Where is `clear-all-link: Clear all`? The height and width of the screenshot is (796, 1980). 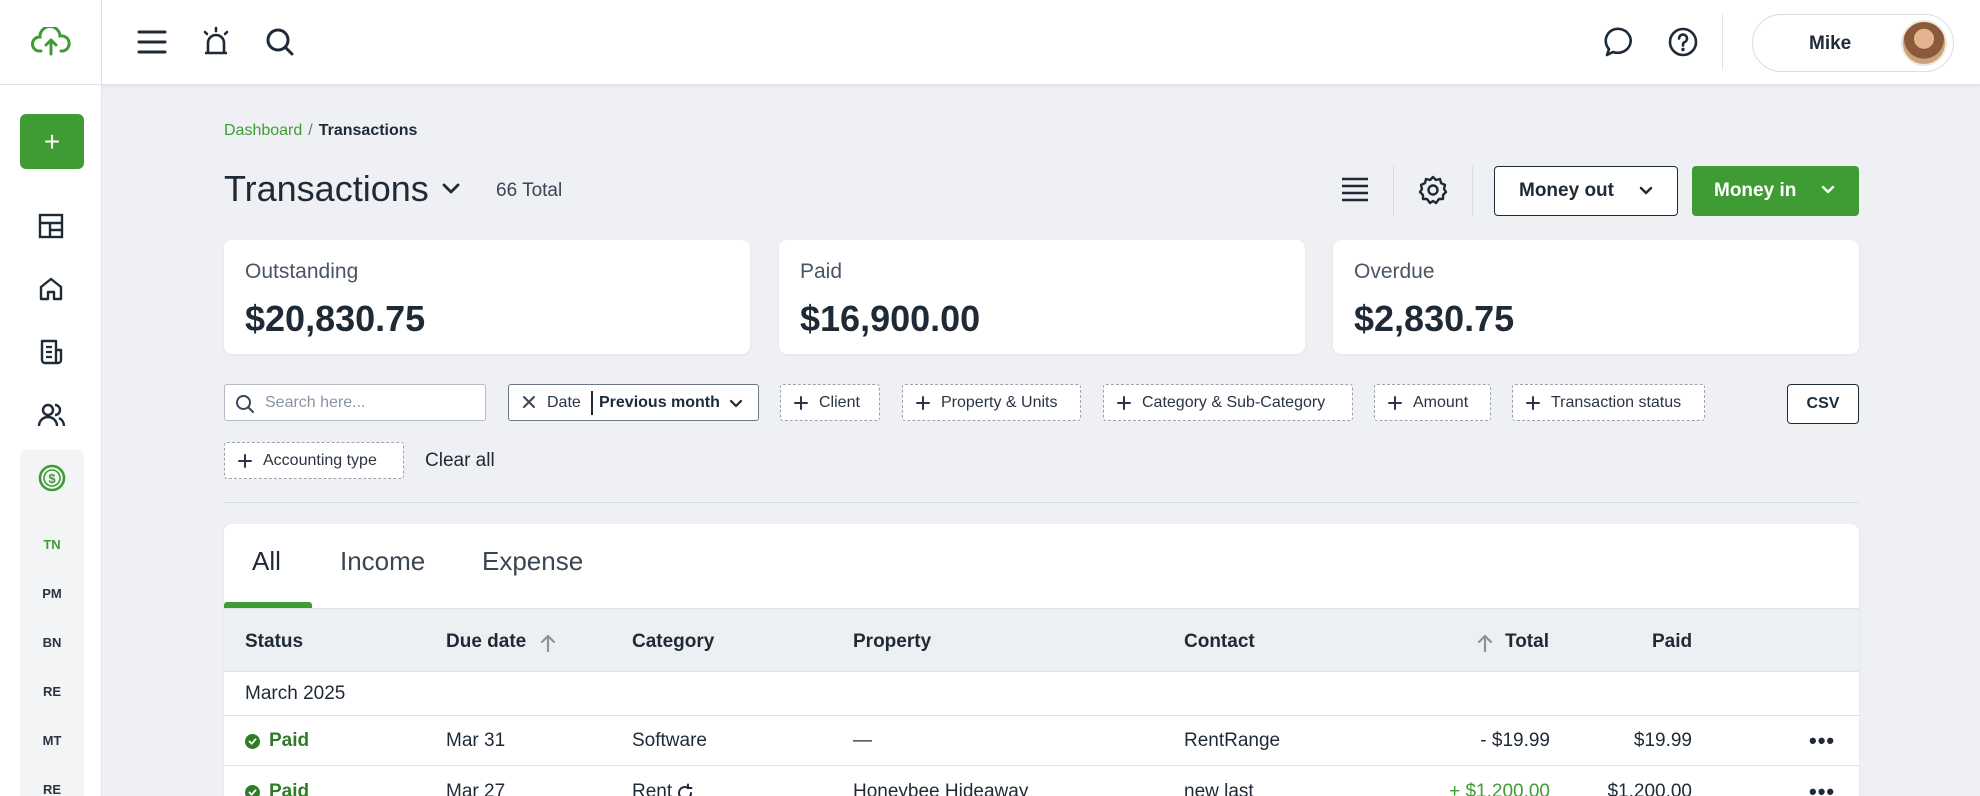
clear-all-link: Clear all is located at coordinates (460, 461).